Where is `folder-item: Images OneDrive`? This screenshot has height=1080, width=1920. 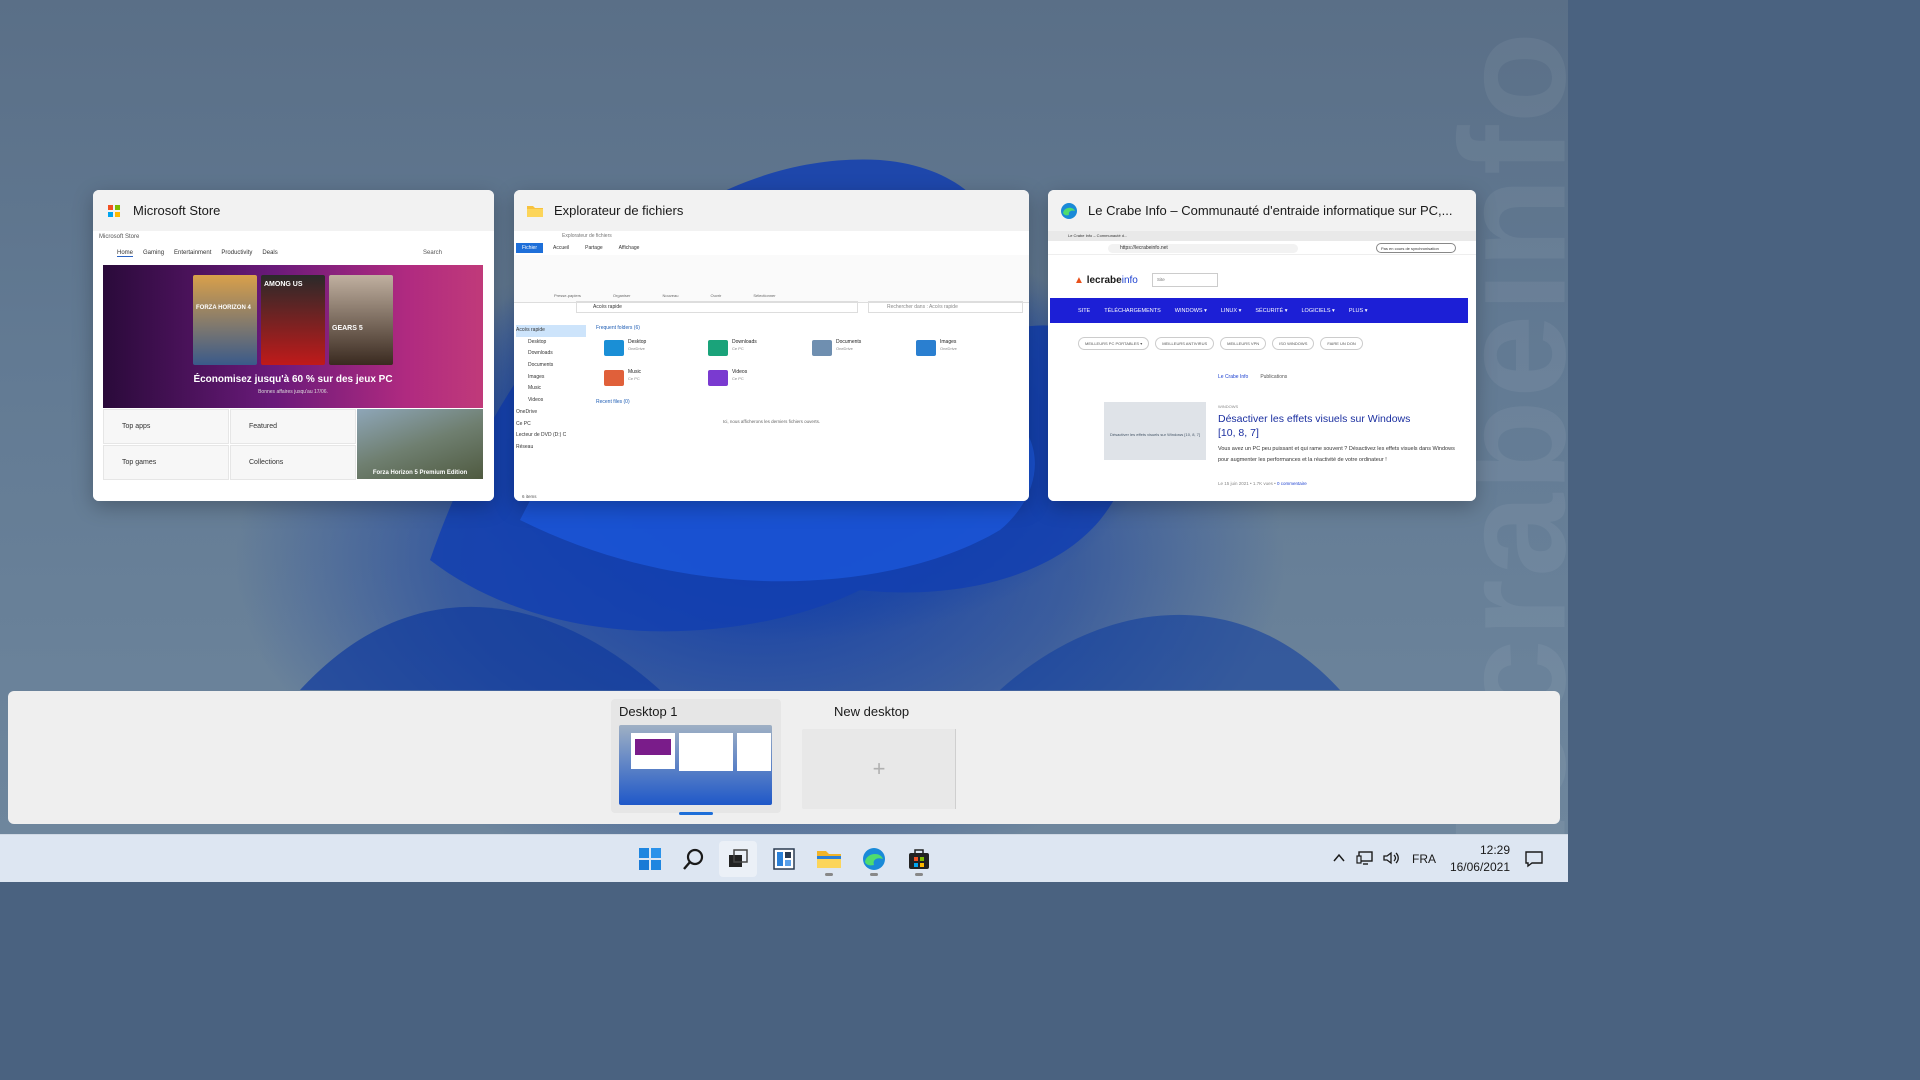
folder-item: Images OneDrive is located at coordinates (961, 349).